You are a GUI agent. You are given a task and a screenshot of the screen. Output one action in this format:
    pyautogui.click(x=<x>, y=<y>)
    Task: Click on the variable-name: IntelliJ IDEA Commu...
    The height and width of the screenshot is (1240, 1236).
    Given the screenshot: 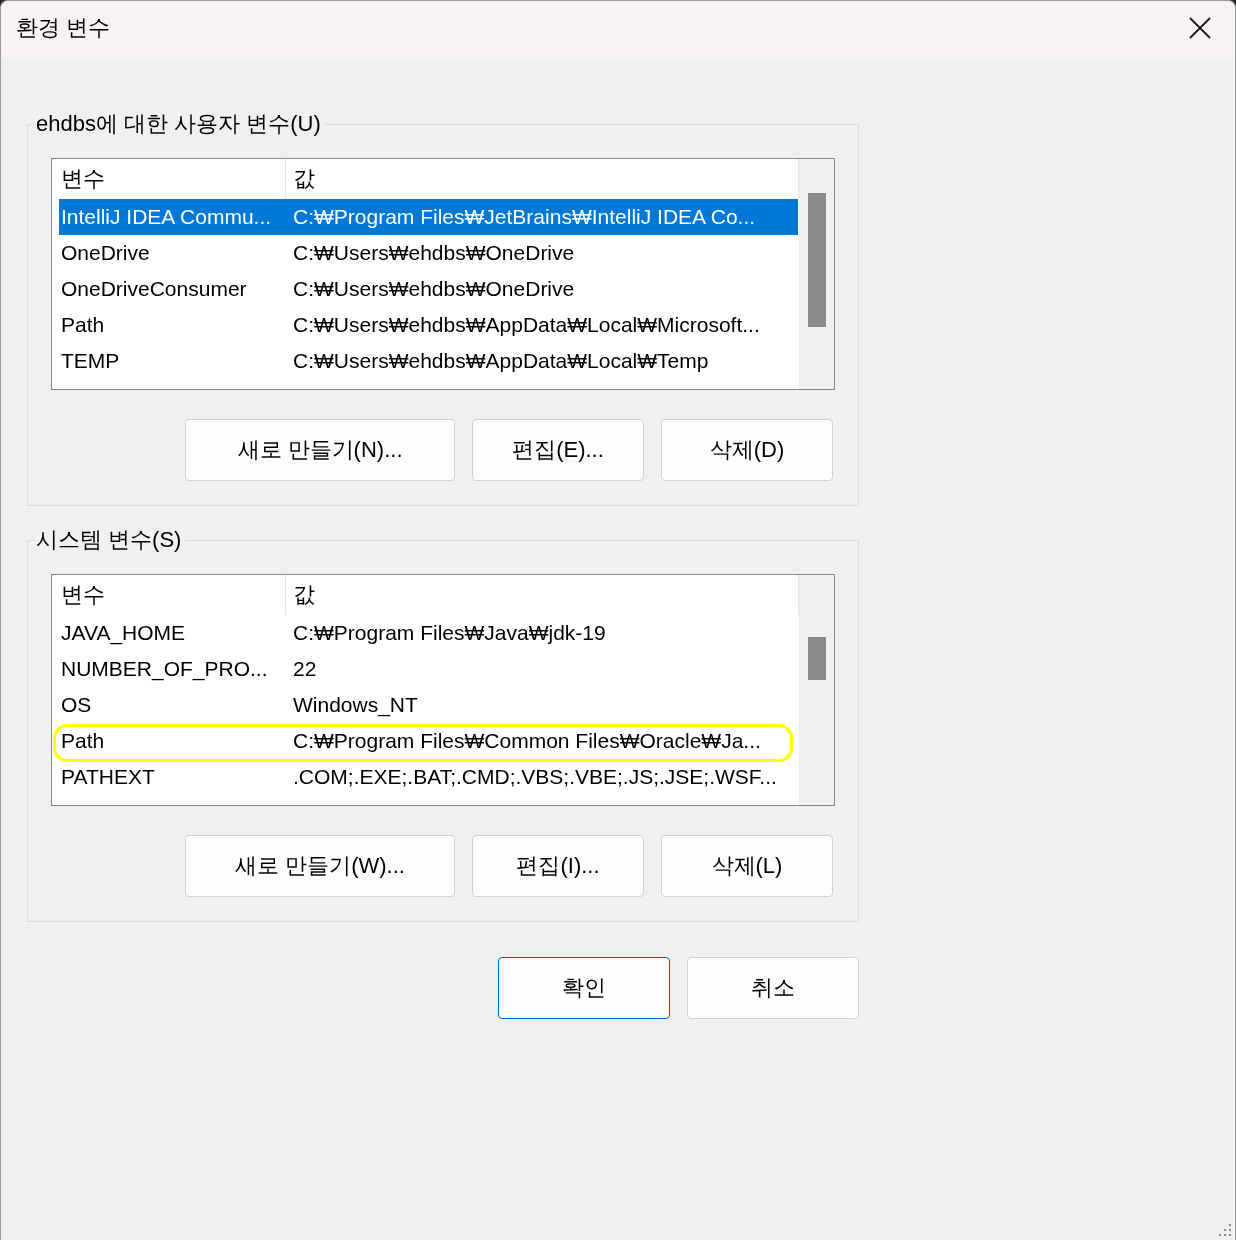 What is the action you would take?
    pyautogui.click(x=166, y=217)
    